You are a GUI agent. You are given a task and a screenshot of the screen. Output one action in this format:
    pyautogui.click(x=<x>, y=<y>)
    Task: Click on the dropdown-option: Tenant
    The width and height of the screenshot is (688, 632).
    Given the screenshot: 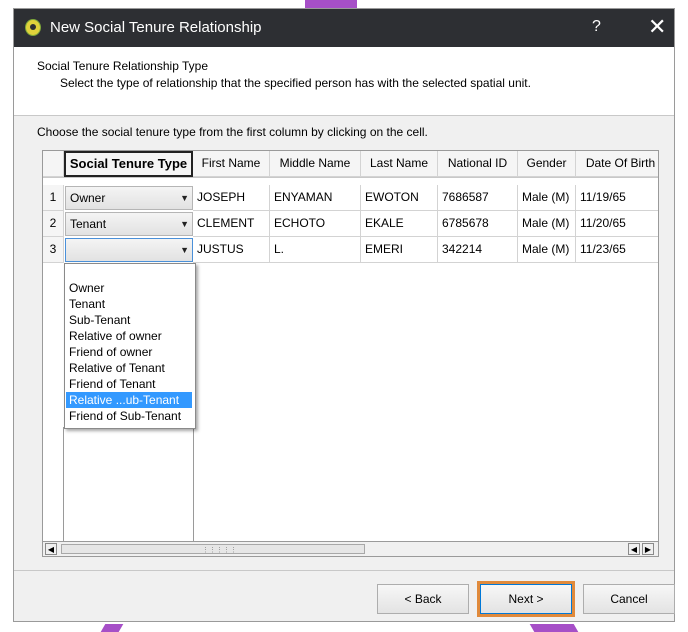 What is the action you would take?
    pyautogui.click(x=129, y=304)
    